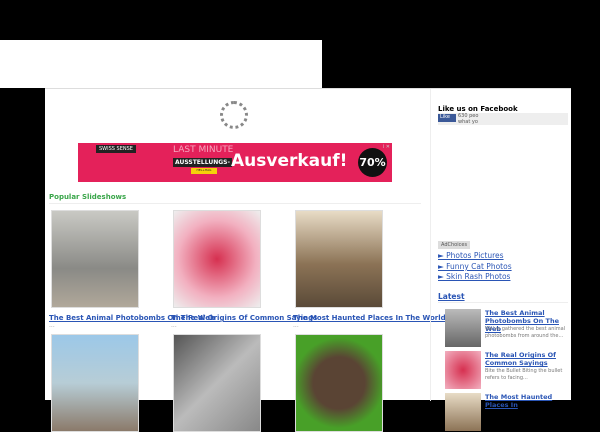 This screenshot has height=432, width=600. What do you see at coordinates (234, 115) in the screenshot?
I see `loading-spinner-icon` at bounding box center [234, 115].